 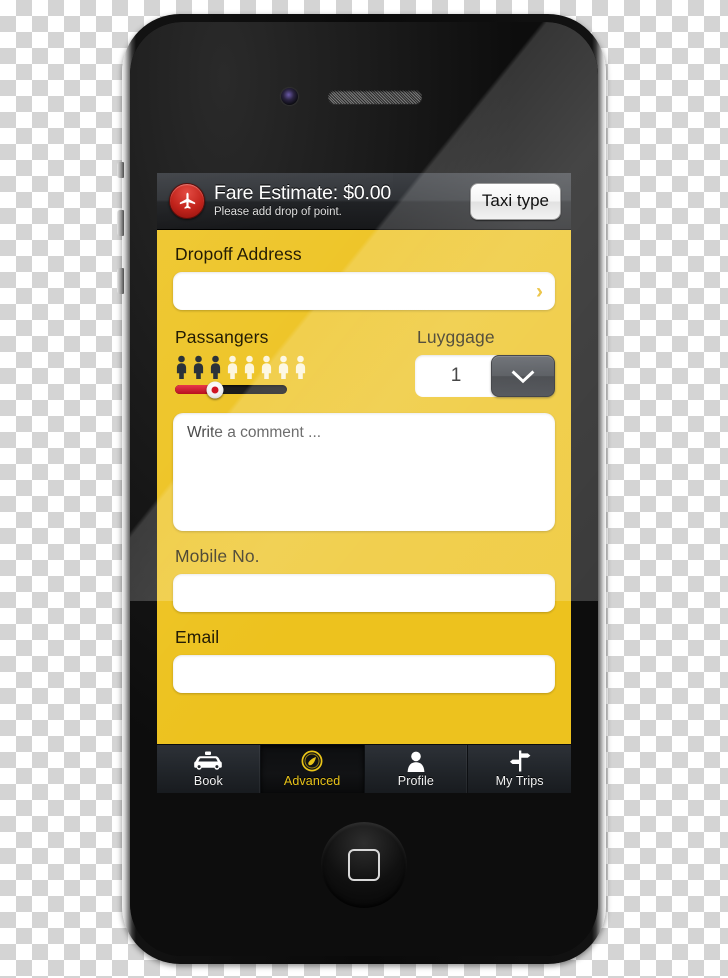 What do you see at coordinates (289, 96) in the screenshot?
I see `front-camera-icon` at bounding box center [289, 96].